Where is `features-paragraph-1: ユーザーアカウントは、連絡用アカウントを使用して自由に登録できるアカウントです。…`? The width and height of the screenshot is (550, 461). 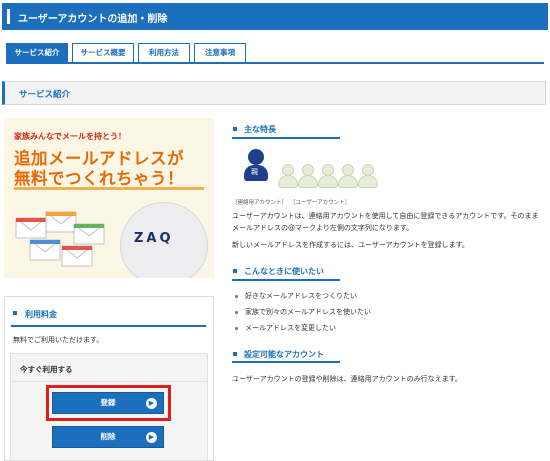 features-paragraph-1: ユーザーアカウントは、連絡用アカウントを使用して自由に登録できるアカウントです。… is located at coordinates (385, 216).